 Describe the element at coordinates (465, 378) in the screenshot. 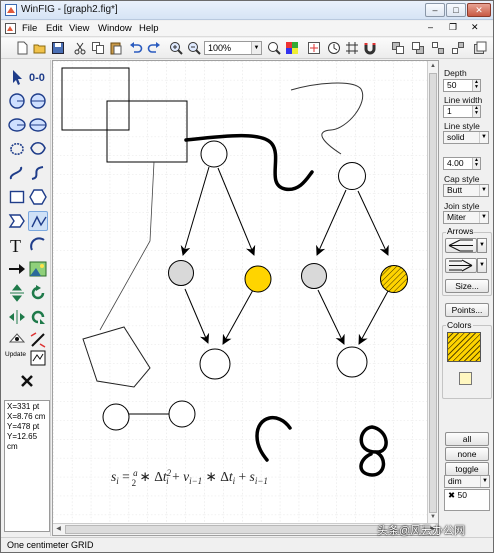

I see `pen-color-swatch` at that location.